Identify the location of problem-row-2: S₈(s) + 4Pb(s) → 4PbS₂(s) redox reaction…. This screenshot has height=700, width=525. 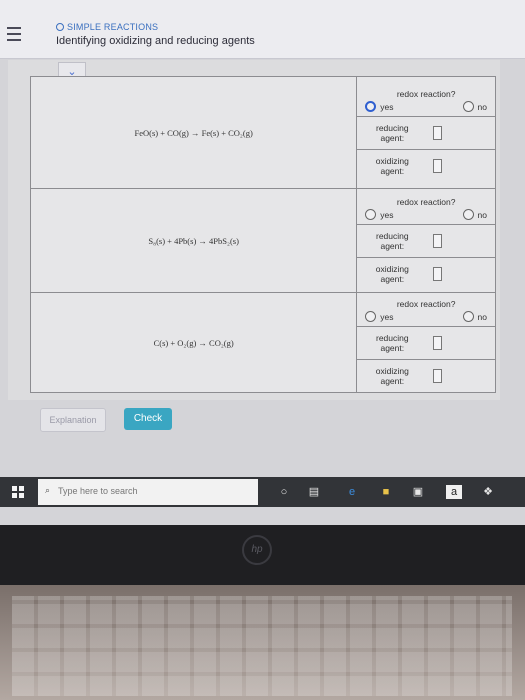
(262, 240).